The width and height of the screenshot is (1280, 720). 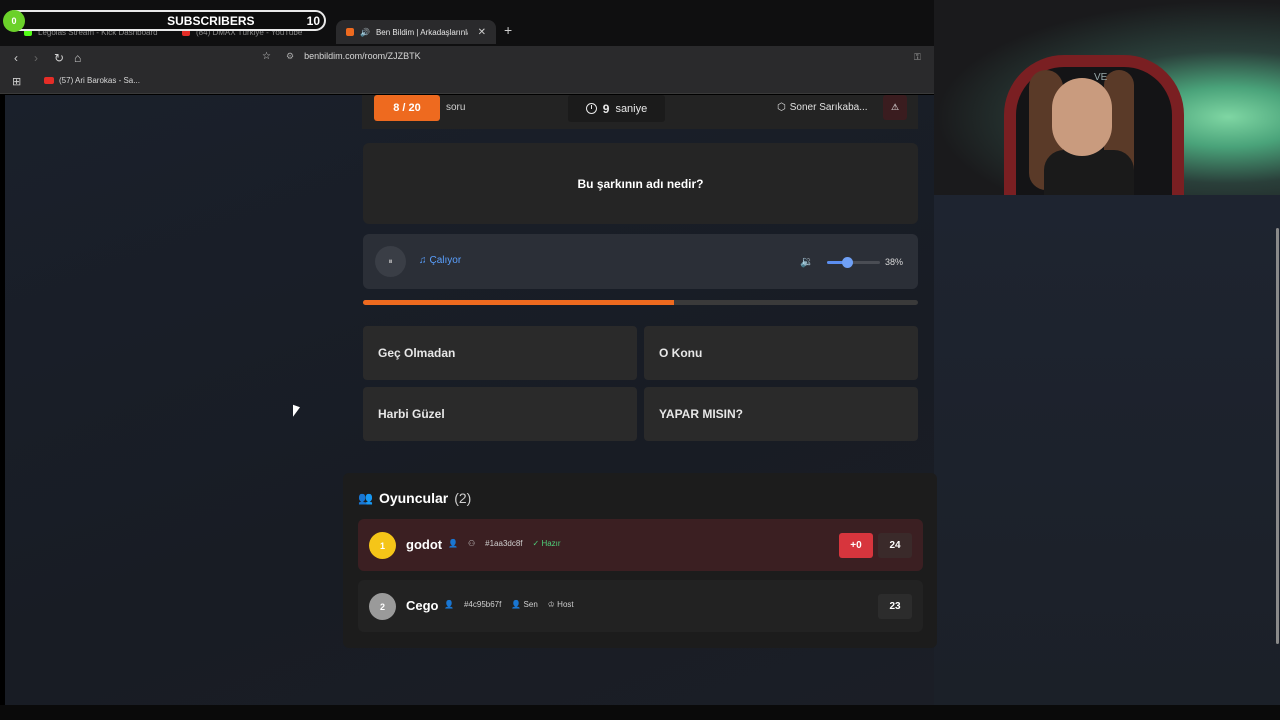 I want to click on players-count: (2), so click(x=463, y=498).